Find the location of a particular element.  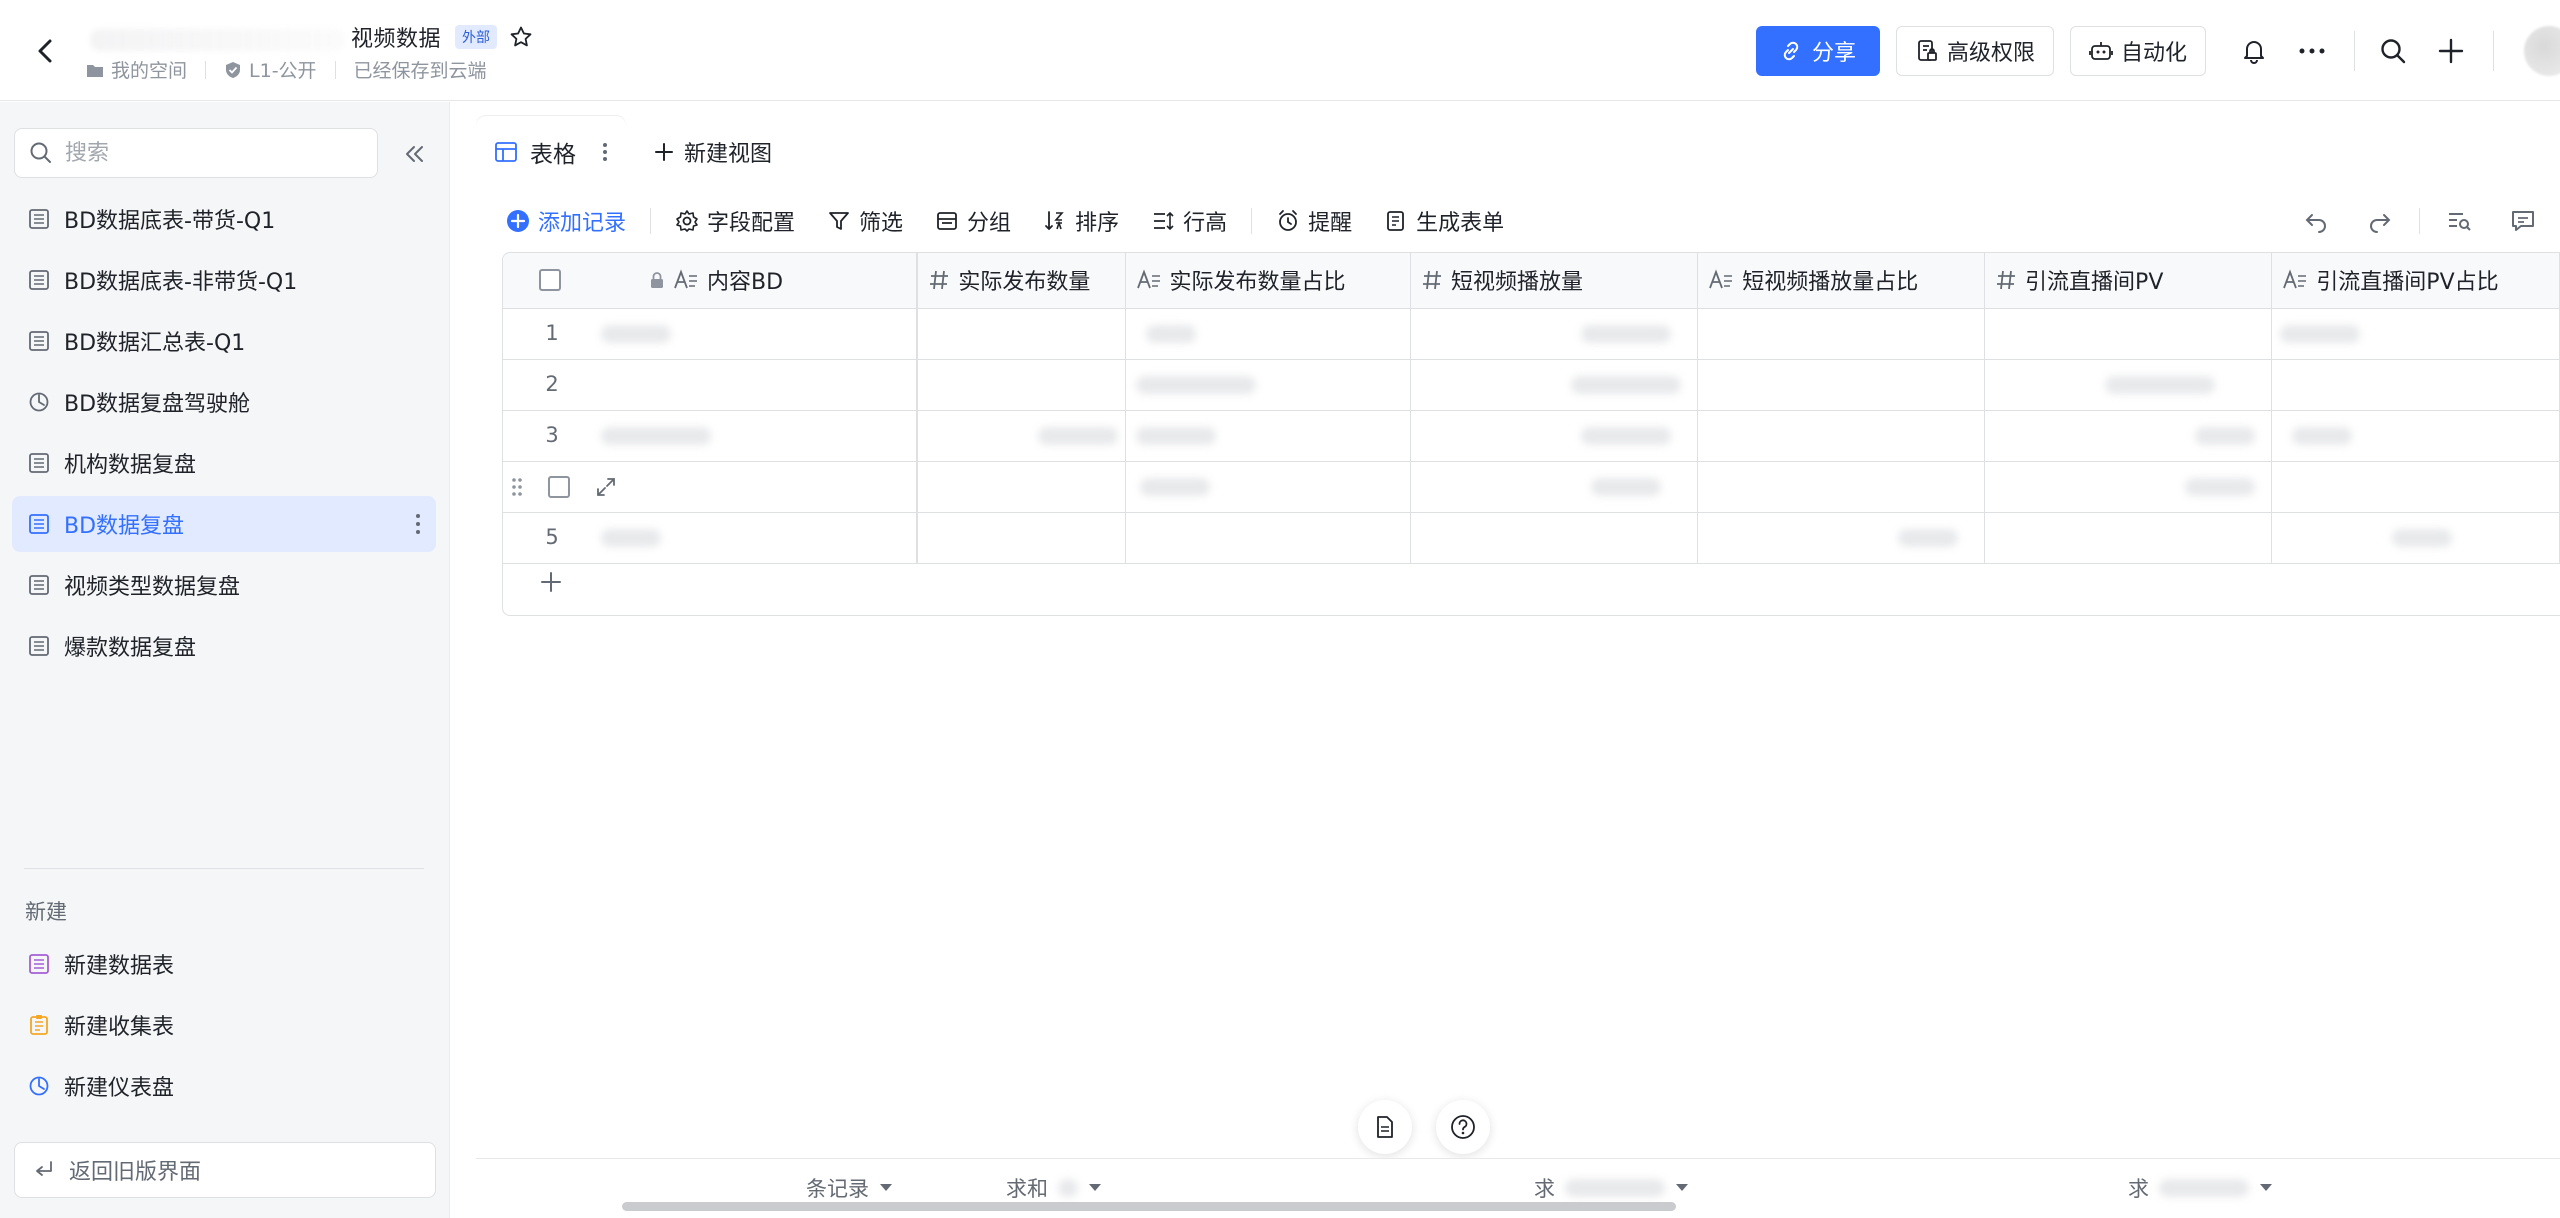

row-height-button: 行高 is located at coordinates (1189, 221).